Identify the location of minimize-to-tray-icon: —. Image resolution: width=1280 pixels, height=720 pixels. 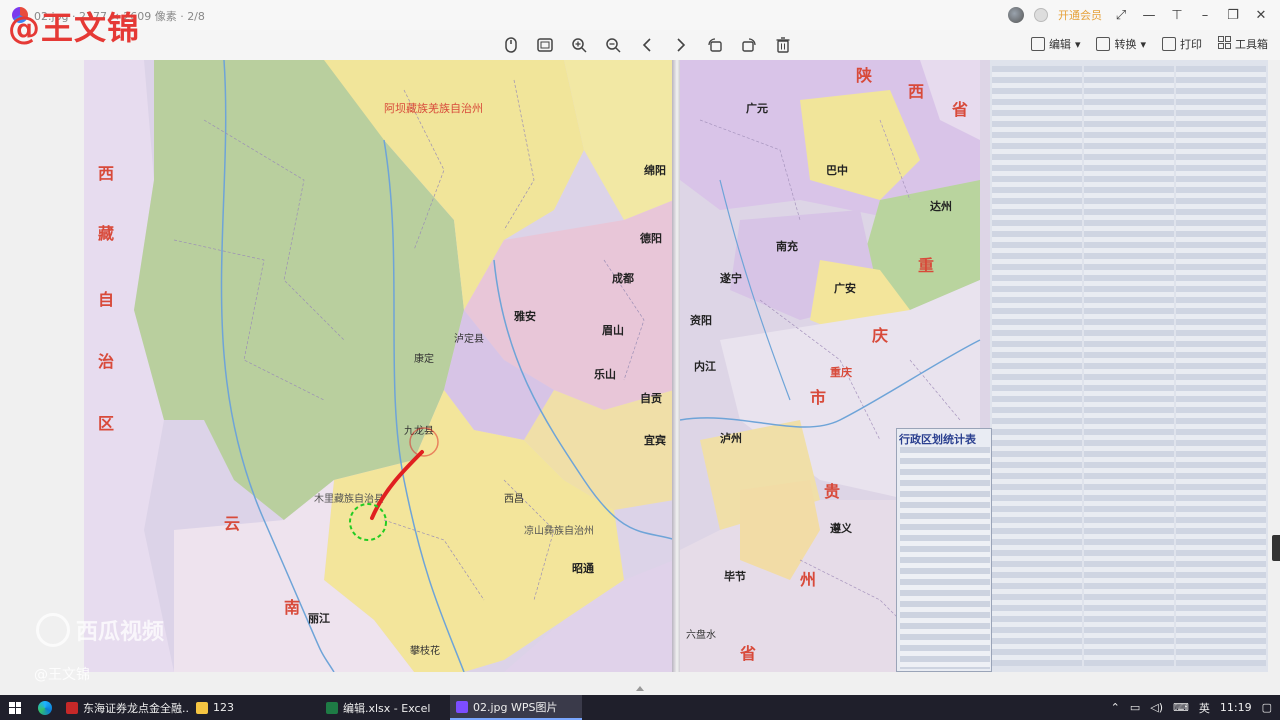
(1149, 15).